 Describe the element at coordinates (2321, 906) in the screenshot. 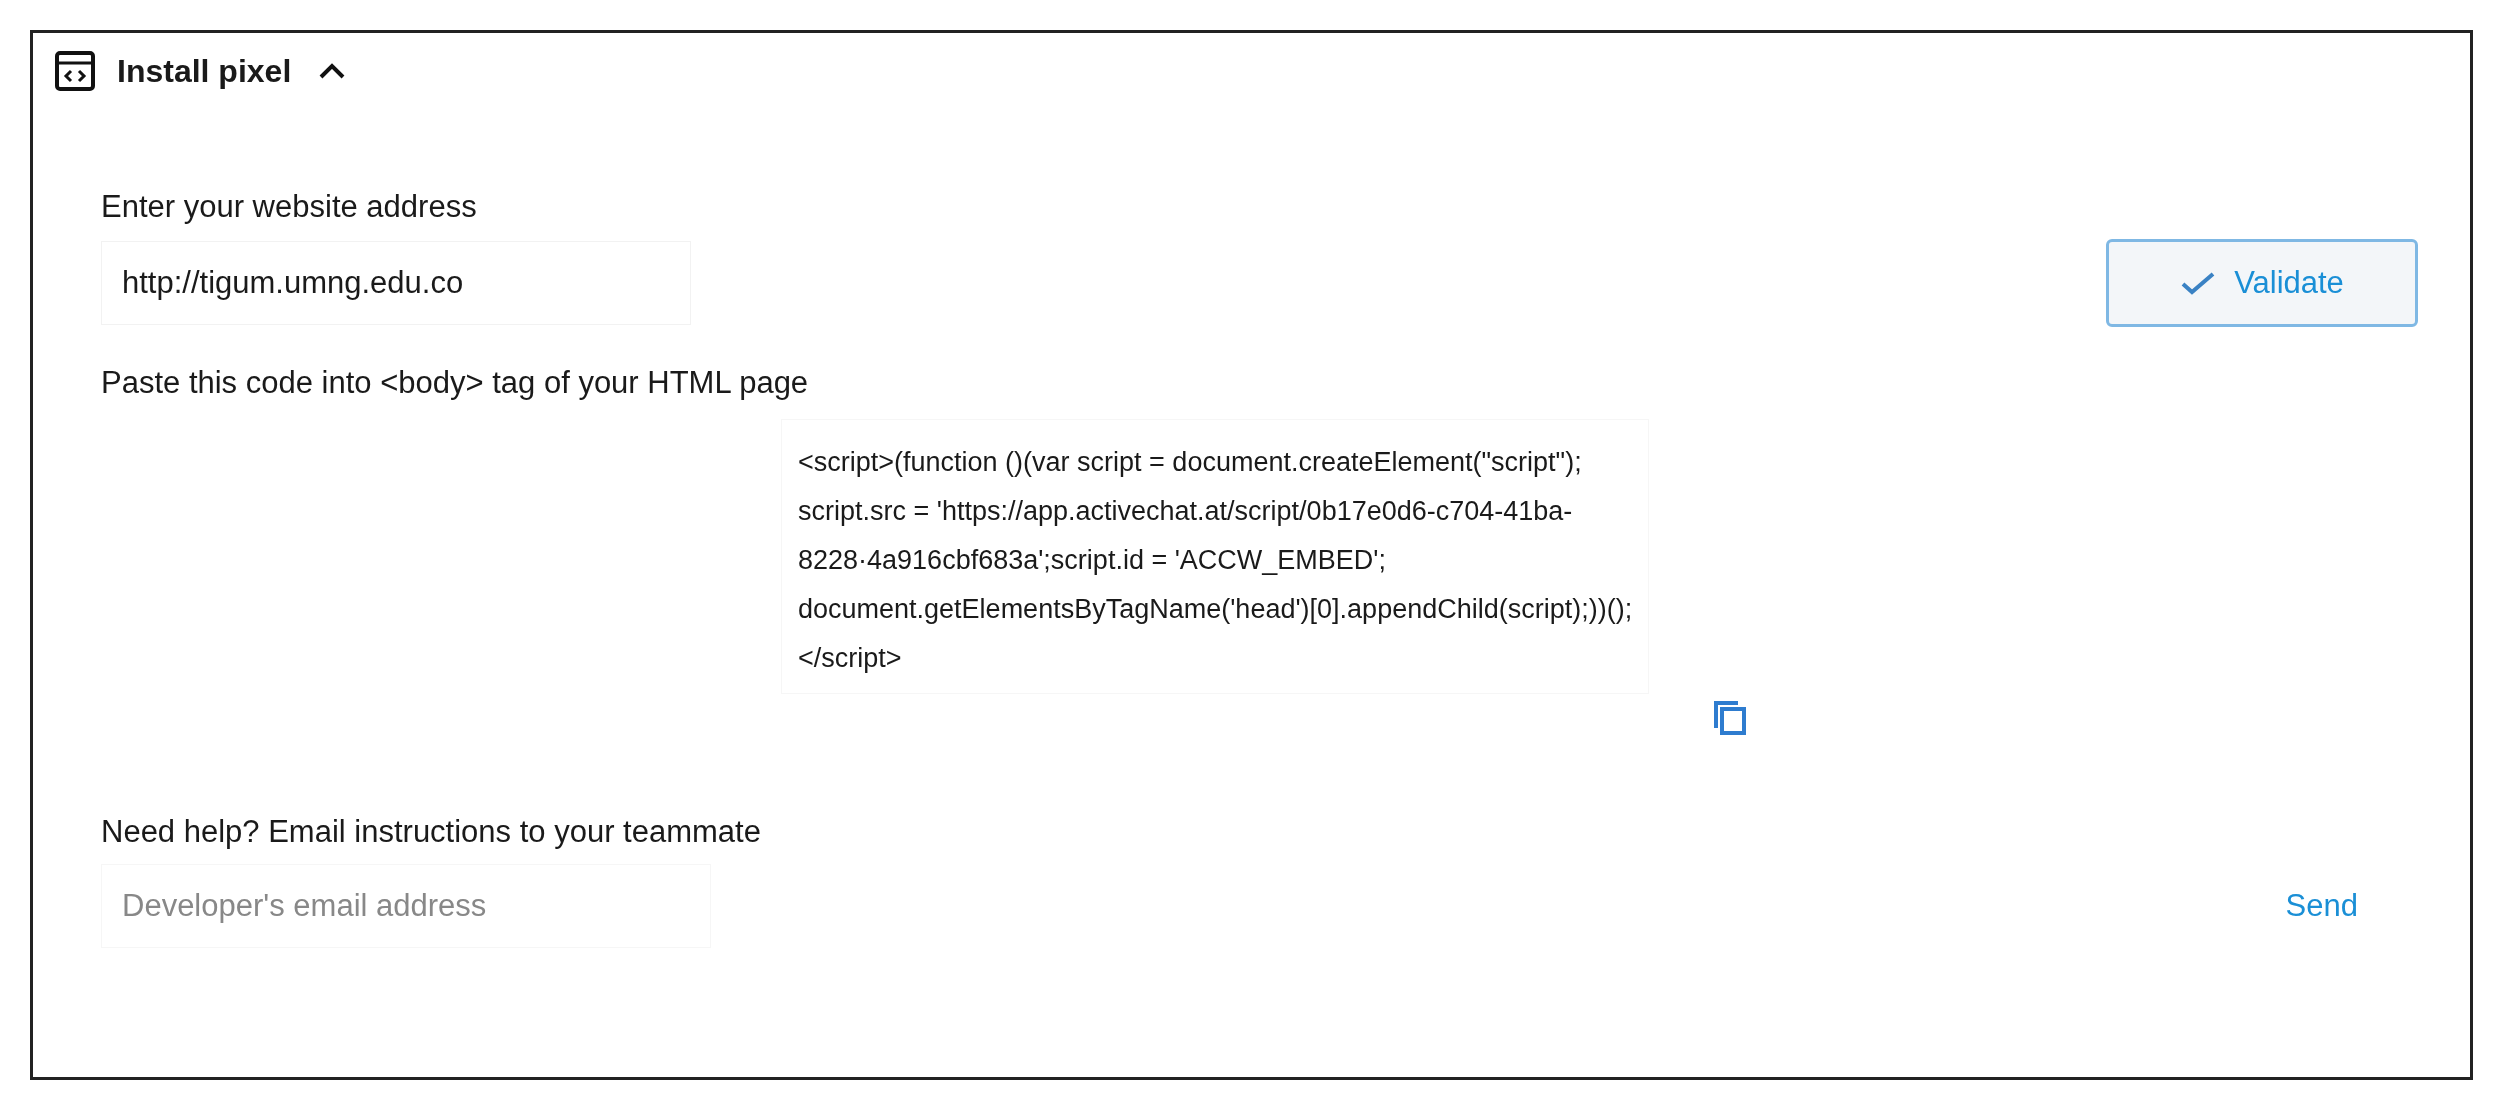

I see `send-button: Send` at that location.